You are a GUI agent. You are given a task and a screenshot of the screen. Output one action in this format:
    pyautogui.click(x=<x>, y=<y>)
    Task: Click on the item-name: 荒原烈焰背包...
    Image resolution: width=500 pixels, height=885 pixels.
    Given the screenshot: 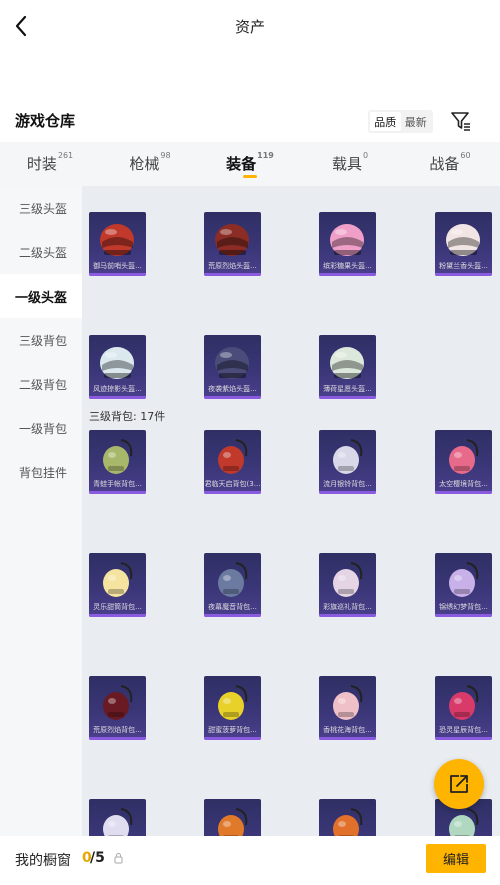 What is the action you would take?
    pyautogui.click(x=117, y=730)
    